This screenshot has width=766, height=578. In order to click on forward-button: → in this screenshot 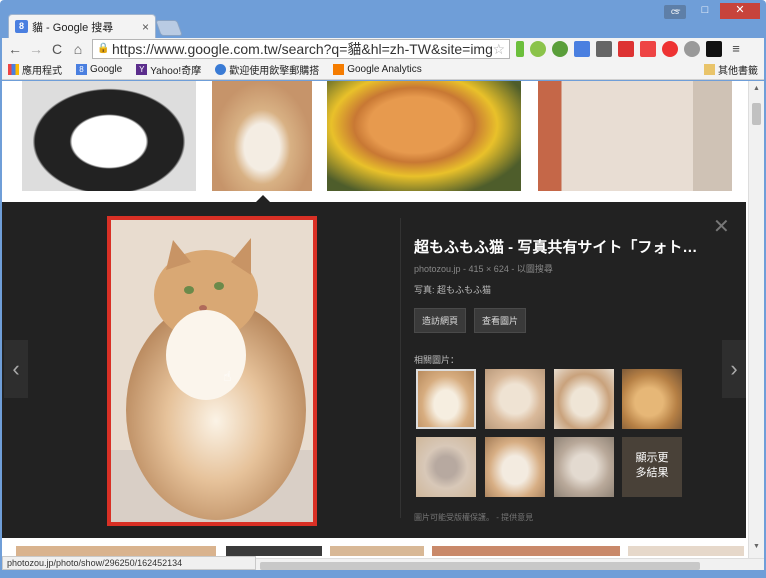, I will do `click(36, 49)`.